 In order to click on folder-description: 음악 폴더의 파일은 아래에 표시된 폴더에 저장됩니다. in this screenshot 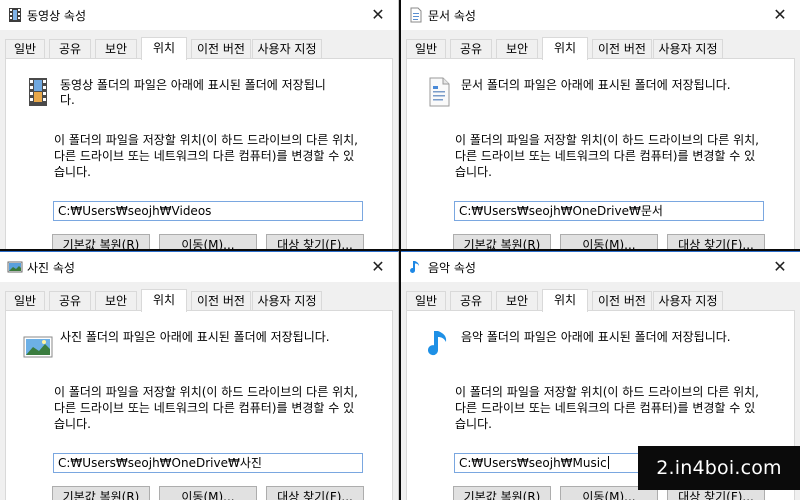, I will do `click(596, 337)`.